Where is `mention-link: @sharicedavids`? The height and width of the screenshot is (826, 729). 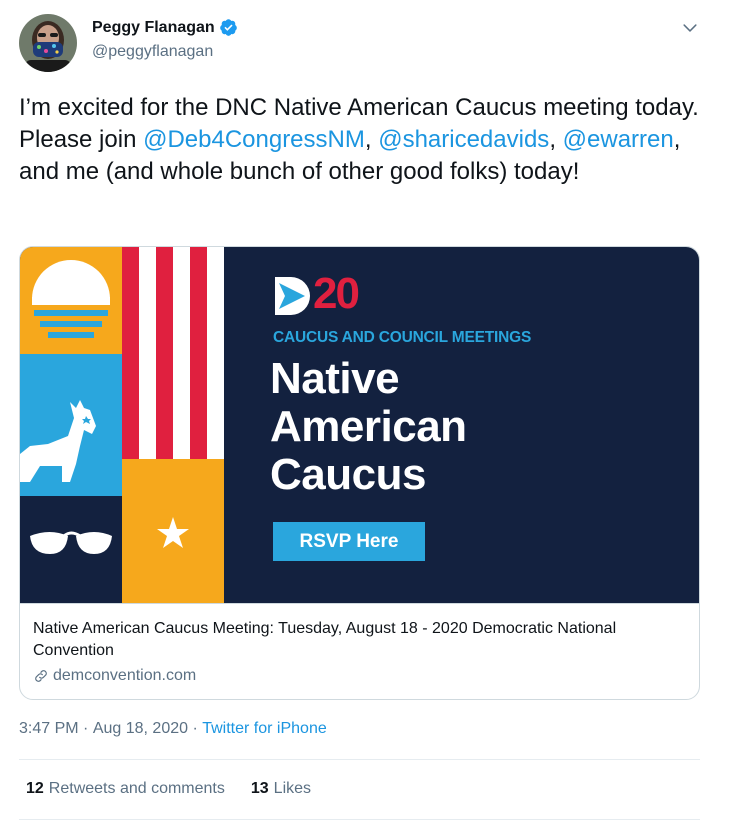 mention-link: @sharicedavids is located at coordinates (463, 139).